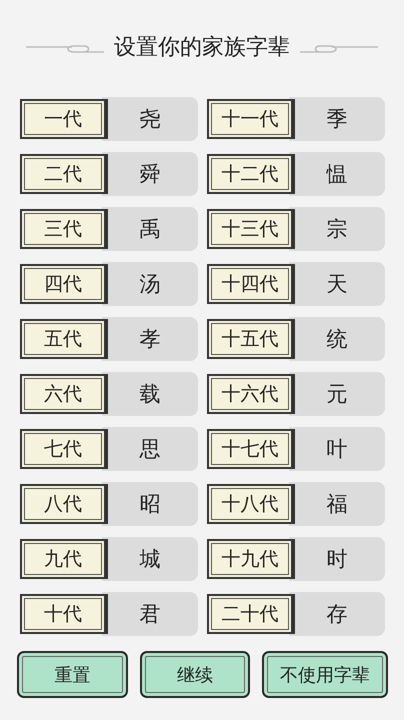  What do you see at coordinates (63, 394) in the screenshot?
I see `generation-label: 六代` at bounding box center [63, 394].